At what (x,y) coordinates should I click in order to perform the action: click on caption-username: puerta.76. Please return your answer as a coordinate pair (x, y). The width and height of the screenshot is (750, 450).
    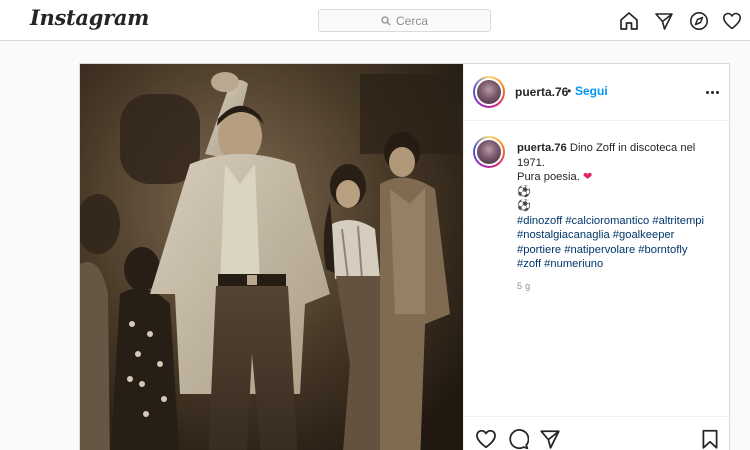
    Looking at the image, I should click on (542, 148).